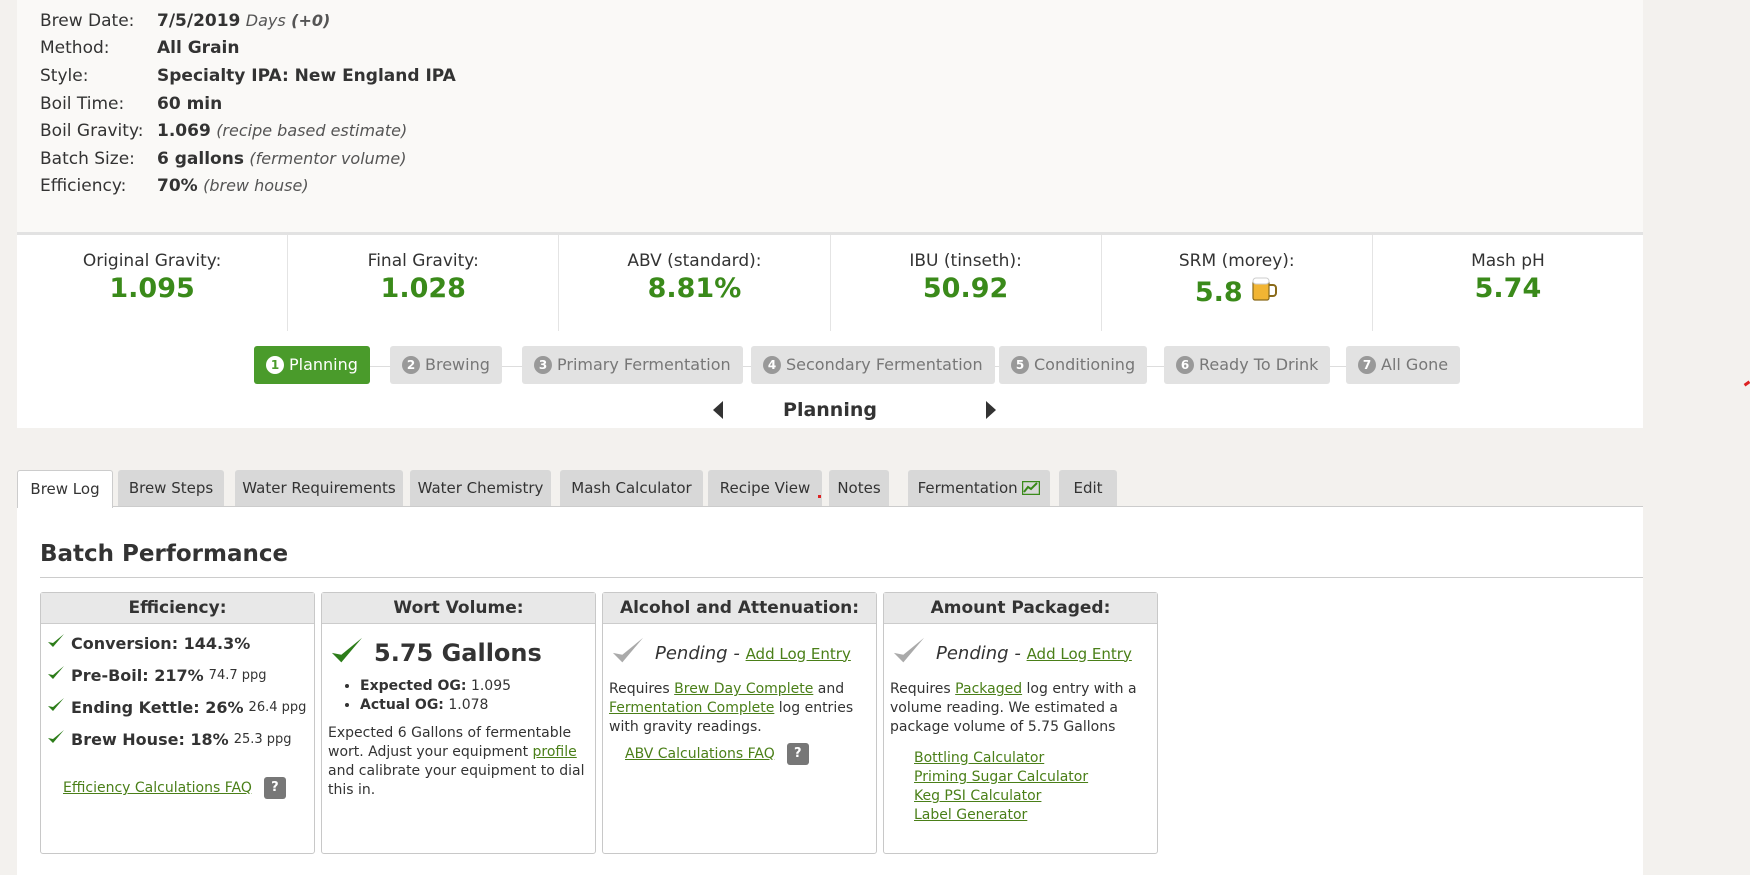 The height and width of the screenshot is (875, 1750). Describe the element at coordinates (1073, 365) in the screenshot. I see `stage-step-conditioning: 5 Conditioning` at that location.